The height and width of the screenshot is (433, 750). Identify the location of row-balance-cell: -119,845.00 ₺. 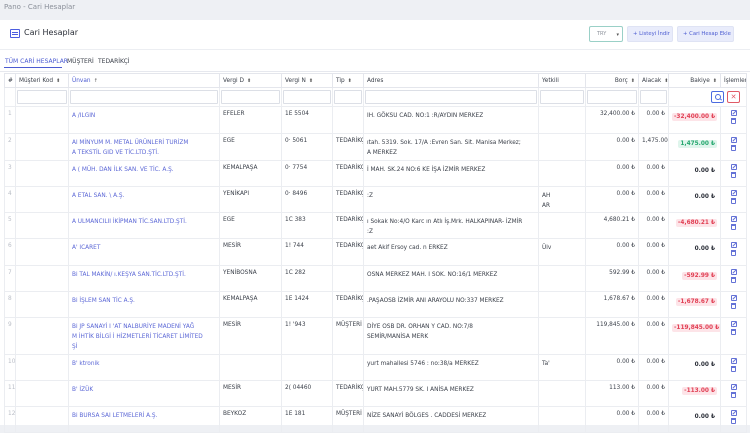
(694, 336).